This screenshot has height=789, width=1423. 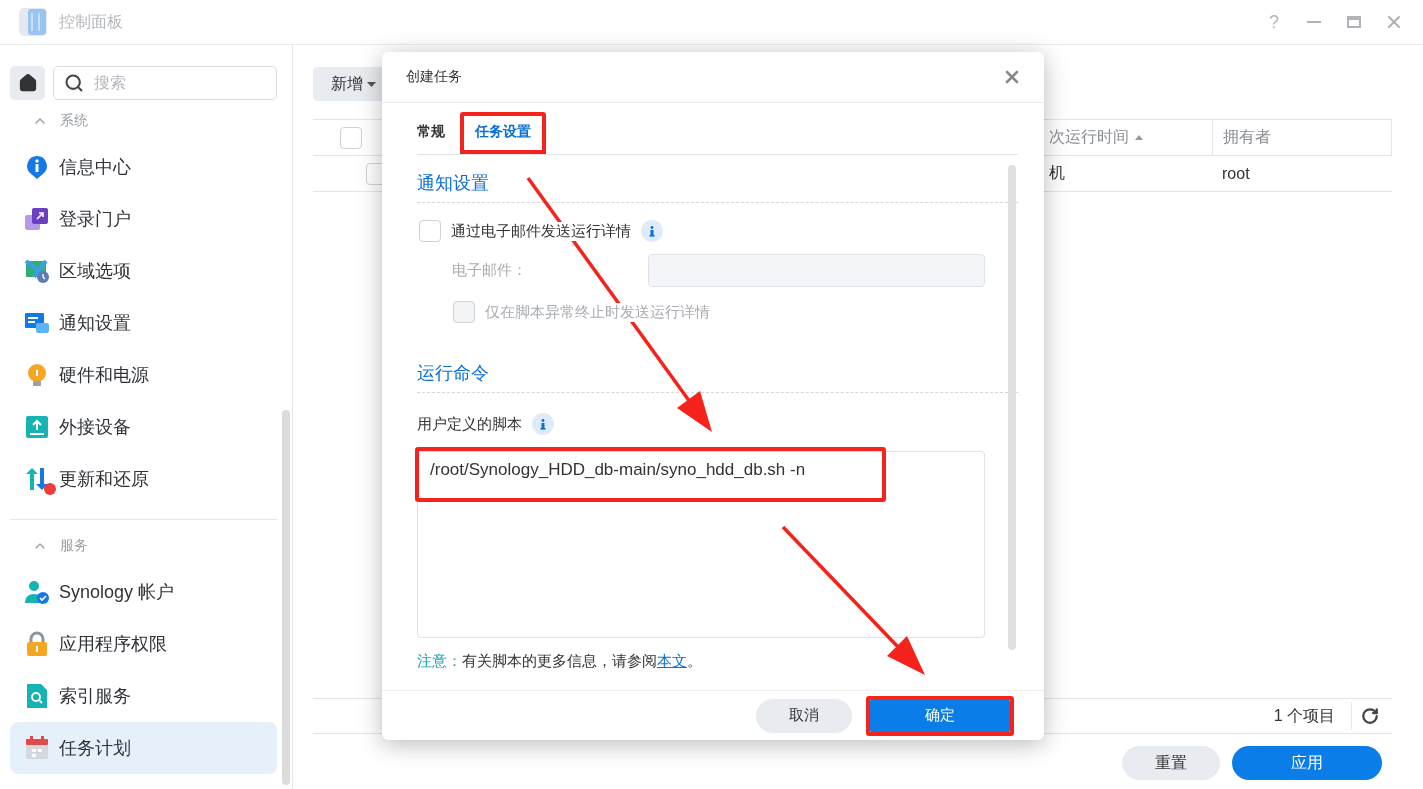 I want to click on calendar-icon, so click(x=37, y=748).